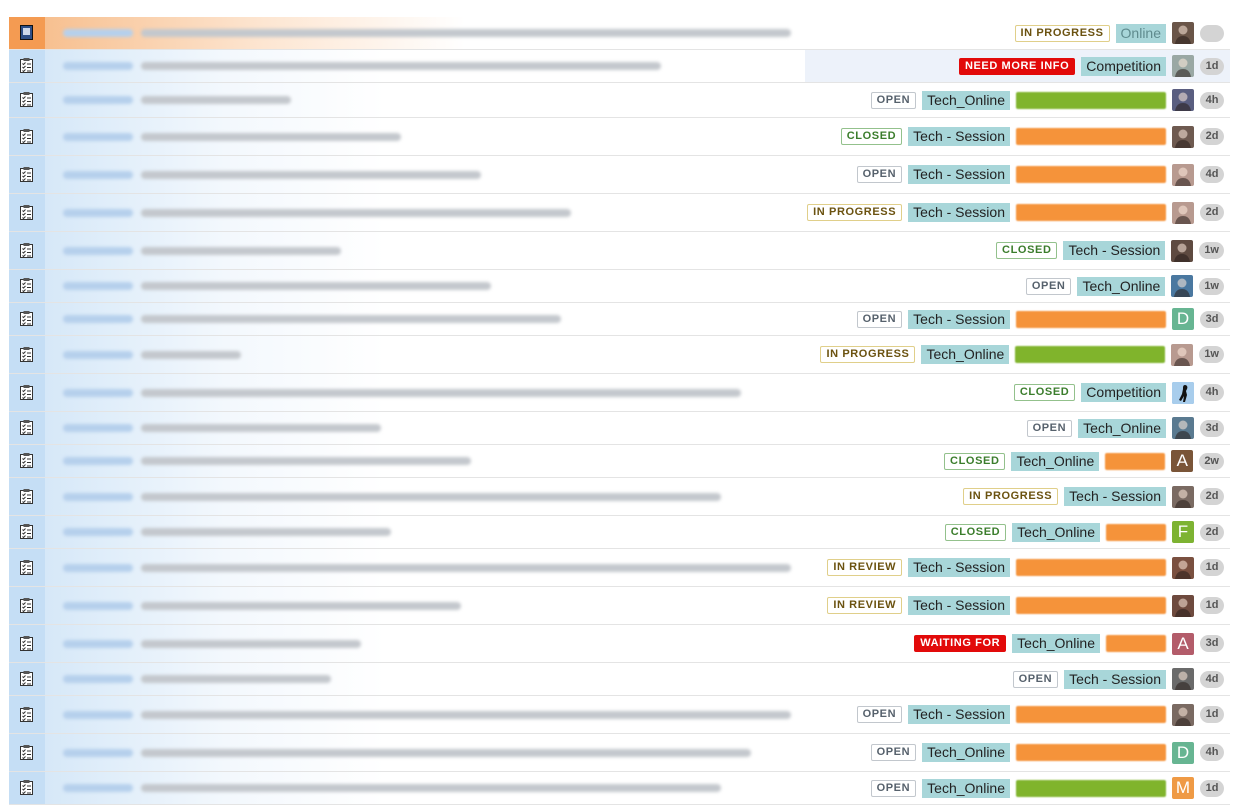 This screenshot has height=805, width=1239. I want to click on table-row: NEED MORE INFO Competition 1d, so click(619, 66).